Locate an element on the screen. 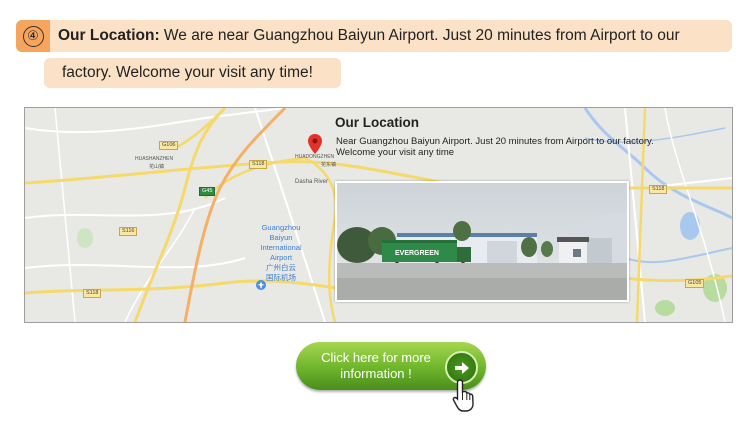  step-number-badge: ④ is located at coordinates (33, 36).